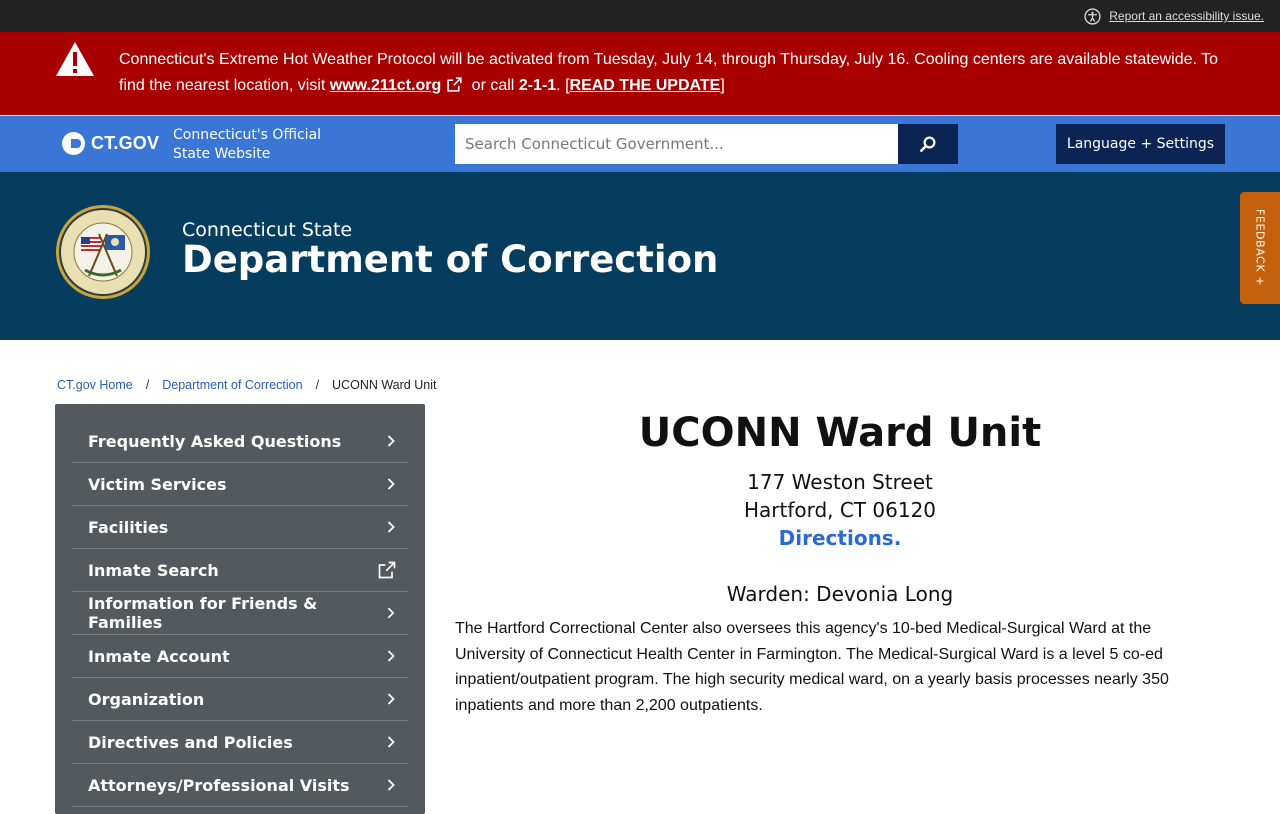  What do you see at coordinates (247, 135) in the screenshot?
I see `ctgov-tagline-line1: Connecticut's Official` at bounding box center [247, 135].